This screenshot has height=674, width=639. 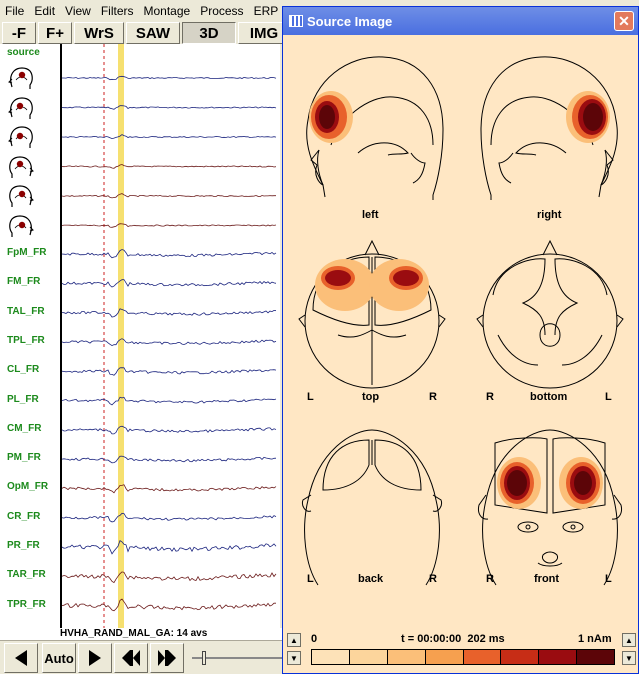 What do you see at coordinates (310, 397) in the screenshot?
I see `top-side-left: L` at bounding box center [310, 397].